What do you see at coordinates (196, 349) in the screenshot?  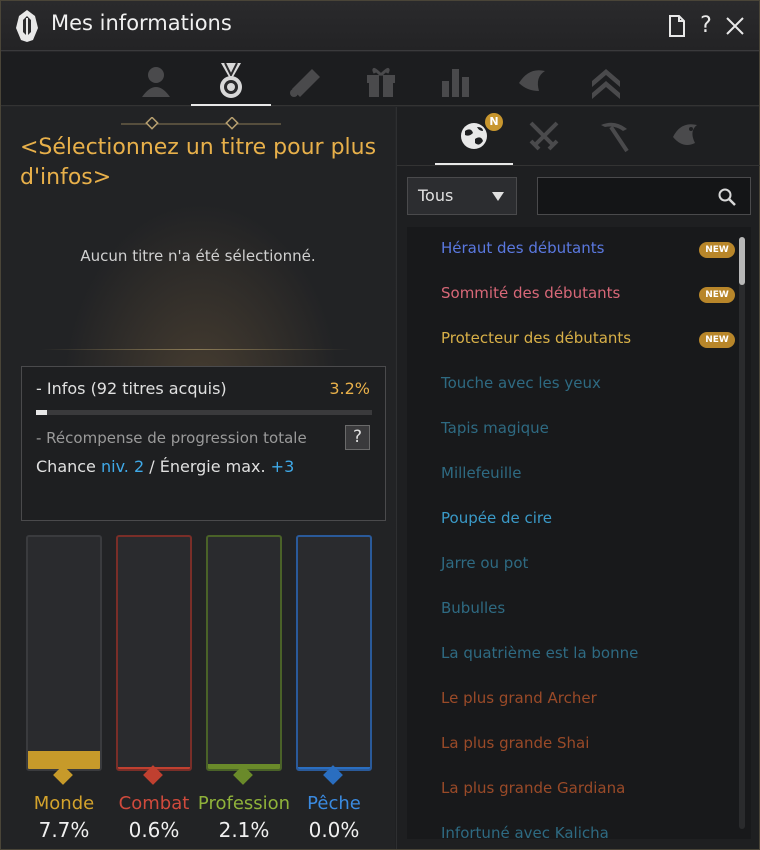 I see `divider` at bounding box center [196, 349].